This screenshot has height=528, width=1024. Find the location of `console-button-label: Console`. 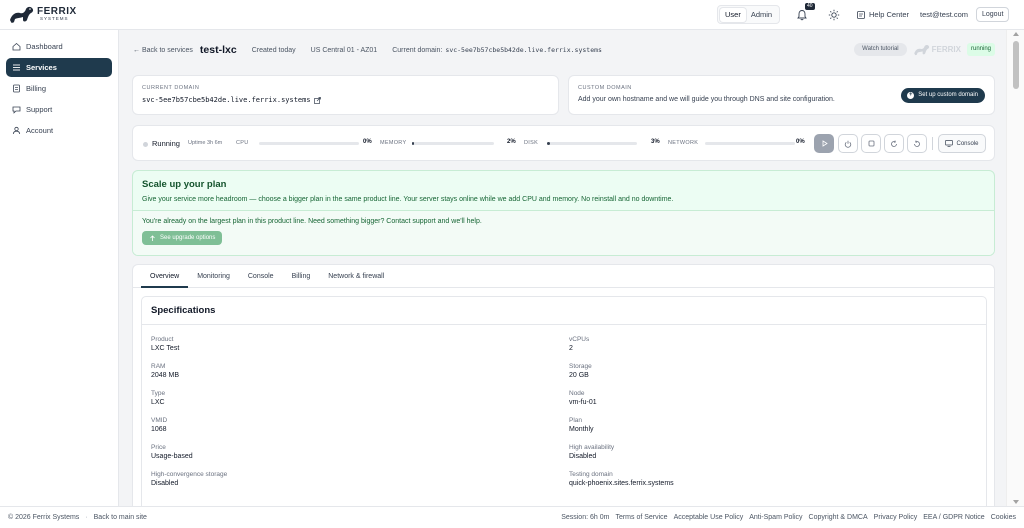

console-button-label: Console is located at coordinates (967, 143).